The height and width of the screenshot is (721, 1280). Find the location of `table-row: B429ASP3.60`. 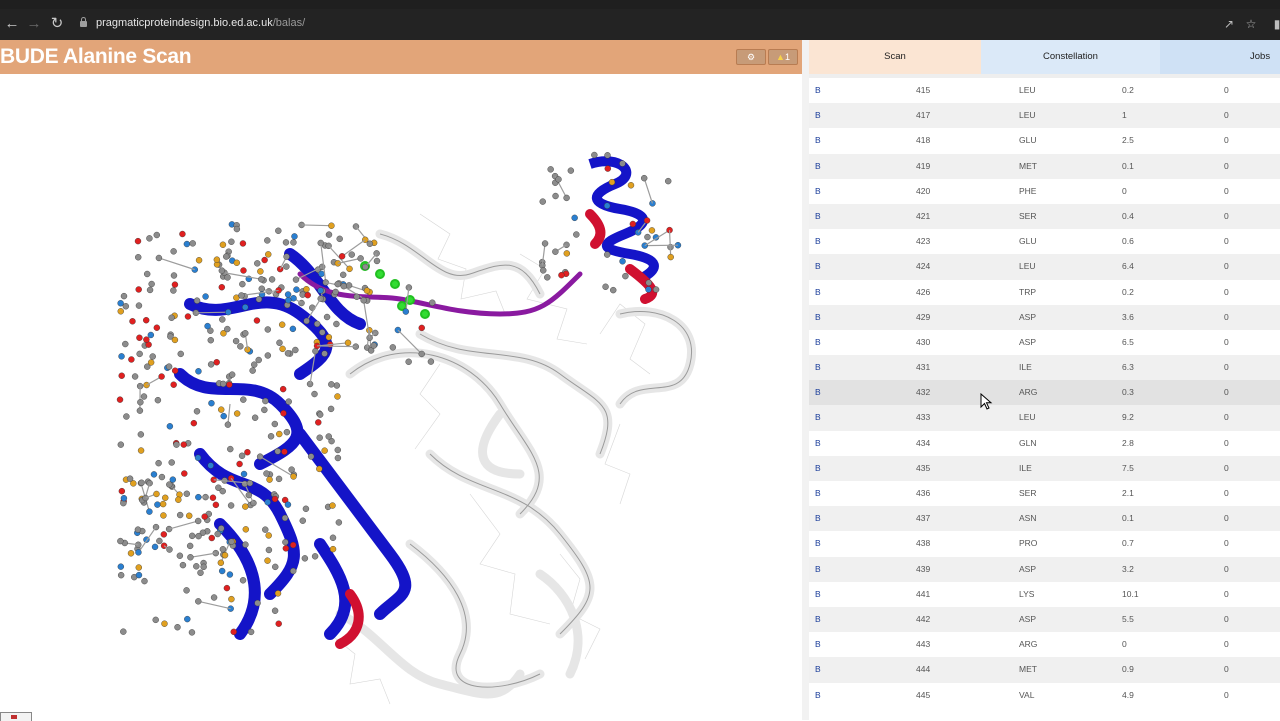

table-row: B429ASP3.60 is located at coordinates (1044, 317).